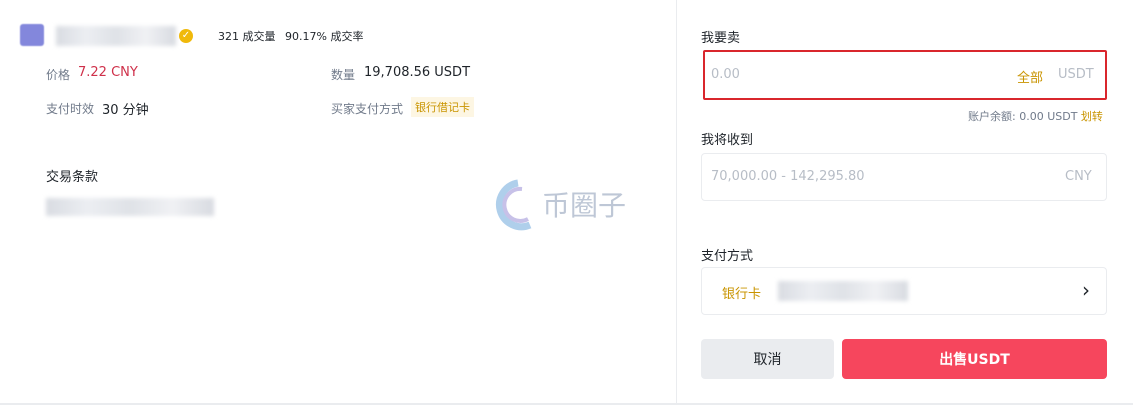 The height and width of the screenshot is (405, 1133). What do you see at coordinates (974, 359) in the screenshot?
I see `sell-usdt-button: 出售USDT` at bounding box center [974, 359].